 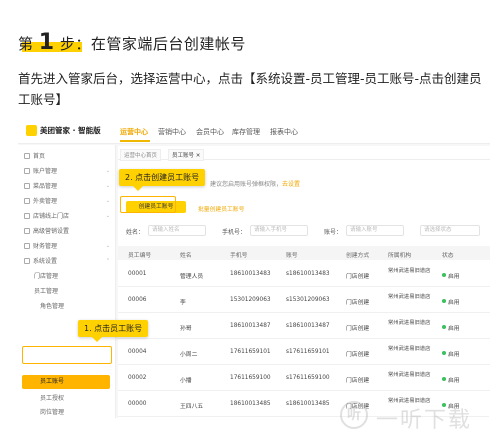 What do you see at coordinates (132, 42) in the screenshot?
I see `step-title: 第 1 步：在管家端后台创建帐号` at bounding box center [132, 42].